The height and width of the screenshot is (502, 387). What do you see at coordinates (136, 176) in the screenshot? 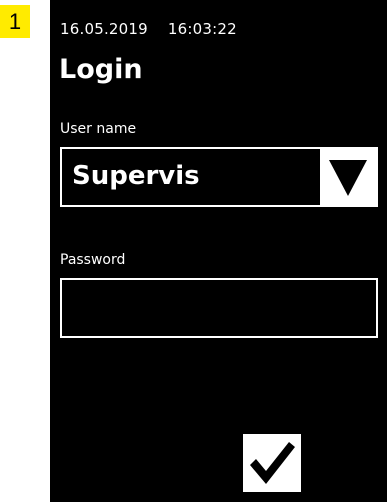
I see `user-name-value: Supervis` at bounding box center [136, 176].